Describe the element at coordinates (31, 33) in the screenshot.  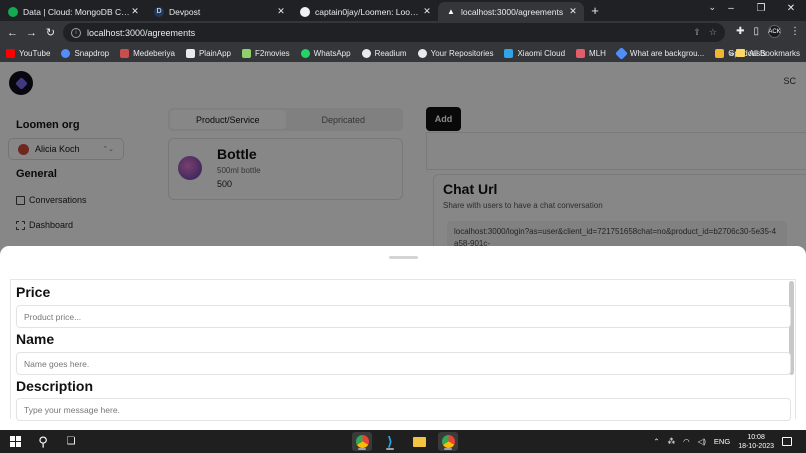
I see `forward-icon: →` at that location.